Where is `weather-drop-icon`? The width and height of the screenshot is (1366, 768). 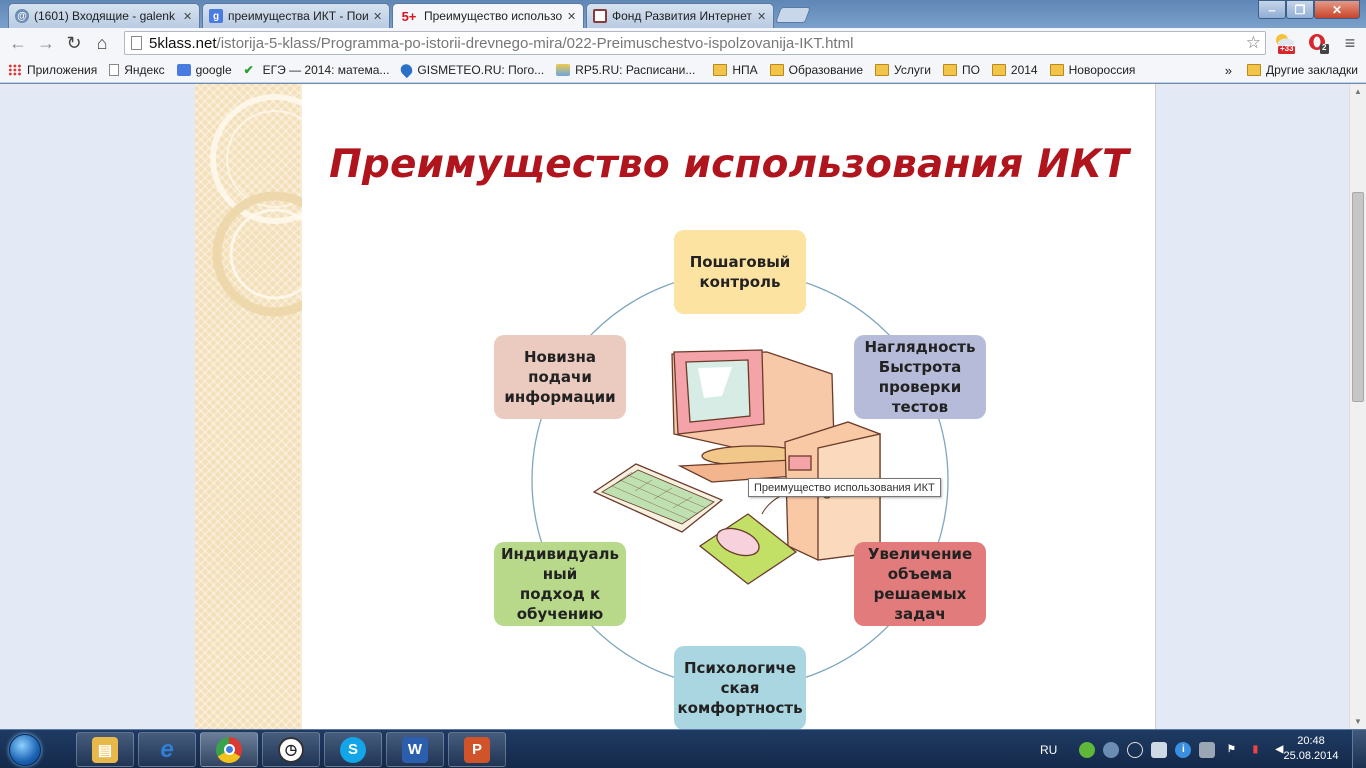
weather-drop-icon is located at coordinates (407, 70).